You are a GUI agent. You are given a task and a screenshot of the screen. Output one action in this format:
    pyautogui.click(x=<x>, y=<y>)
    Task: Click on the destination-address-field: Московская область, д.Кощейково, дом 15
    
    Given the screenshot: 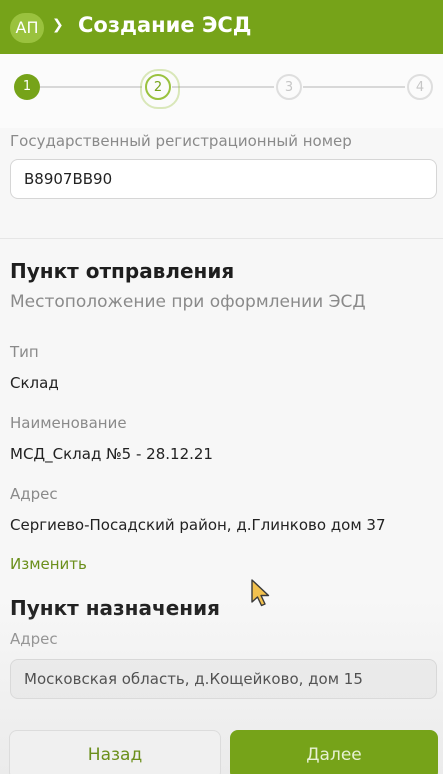 What is the action you would take?
    pyautogui.click(x=223, y=679)
    